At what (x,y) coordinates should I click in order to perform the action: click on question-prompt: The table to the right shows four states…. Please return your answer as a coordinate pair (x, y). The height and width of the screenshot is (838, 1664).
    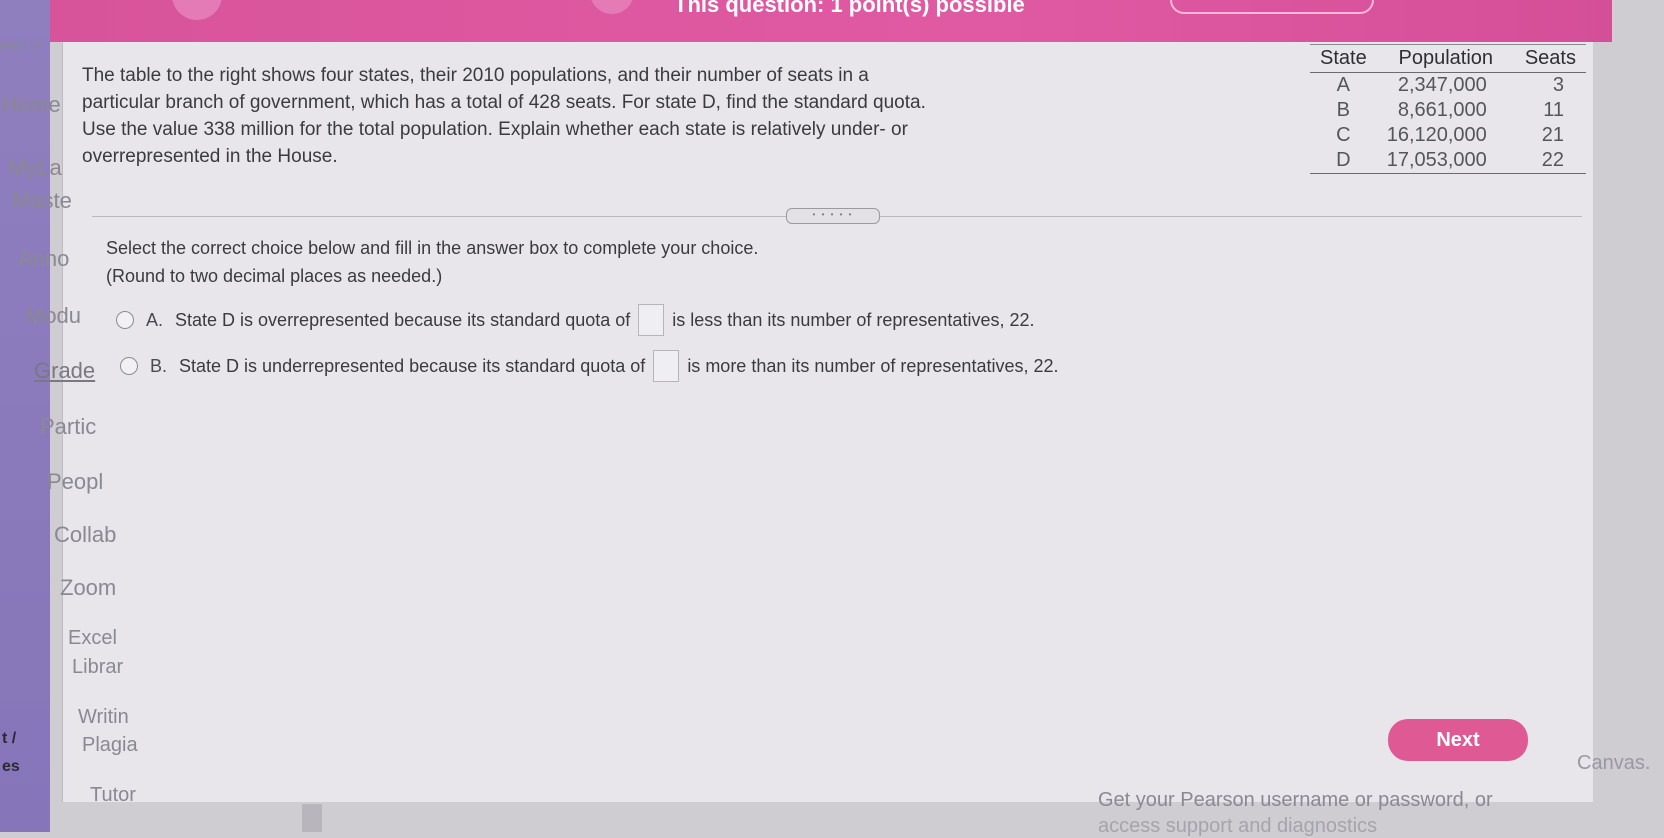
    Looking at the image, I should click on (504, 116).